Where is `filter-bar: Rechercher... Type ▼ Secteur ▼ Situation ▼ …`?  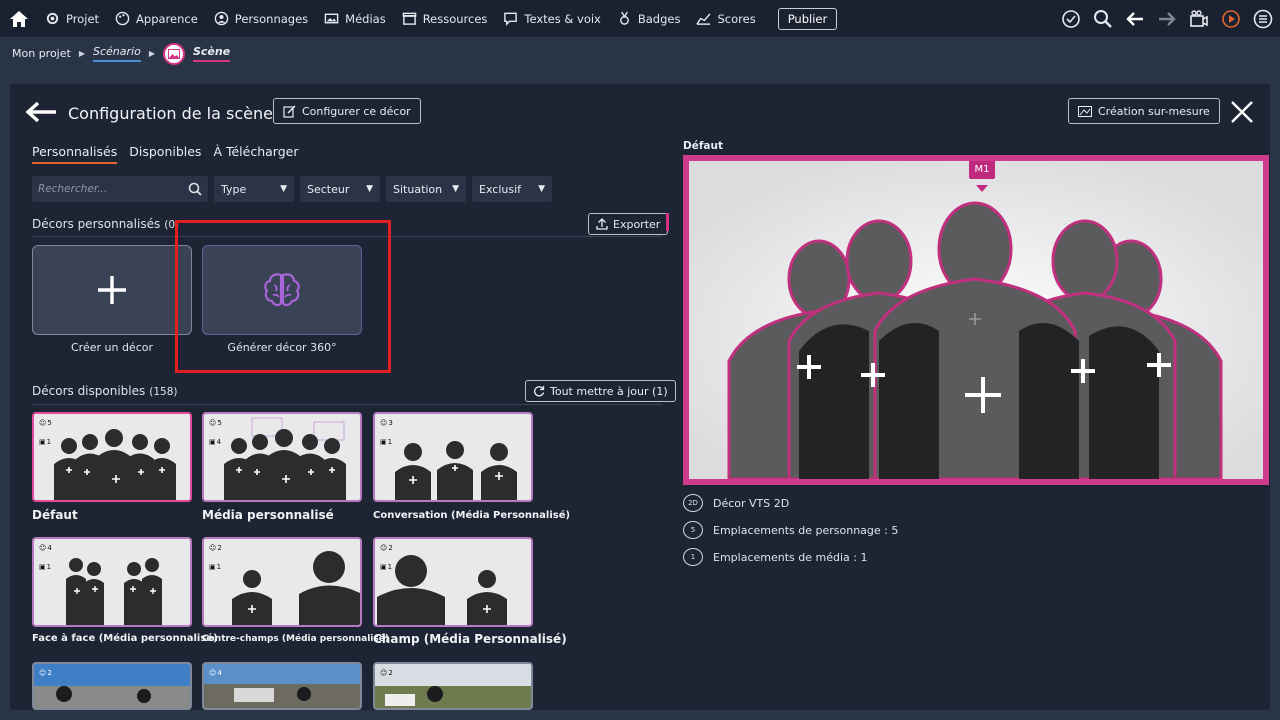 filter-bar: Rechercher... Type ▼ Secteur ▼ Situation ▼ … is located at coordinates (292, 189).